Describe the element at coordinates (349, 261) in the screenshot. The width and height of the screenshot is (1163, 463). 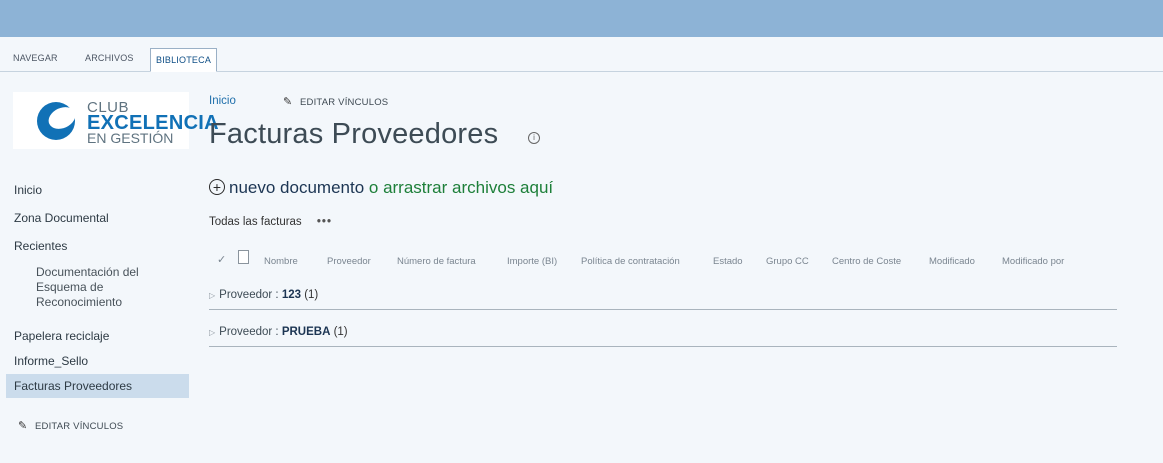
I see `column-header-proveedor: Proveedor` at that location.